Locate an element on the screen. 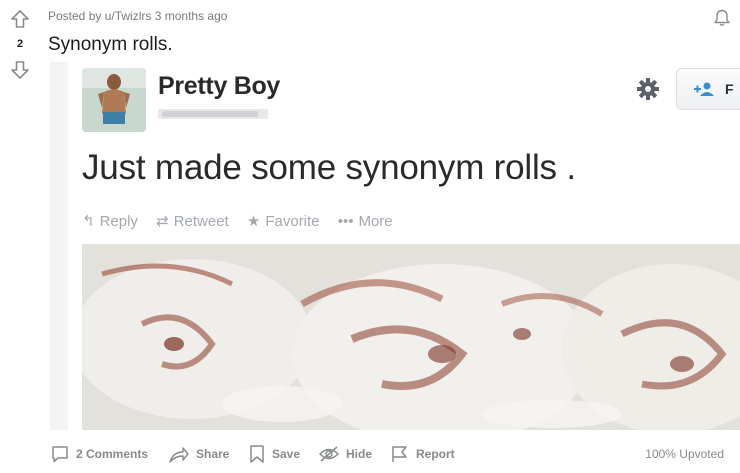 The width and height of the screenshot is (740, 473). display-name: Pretty Boy is located at coordinates (219, 86).